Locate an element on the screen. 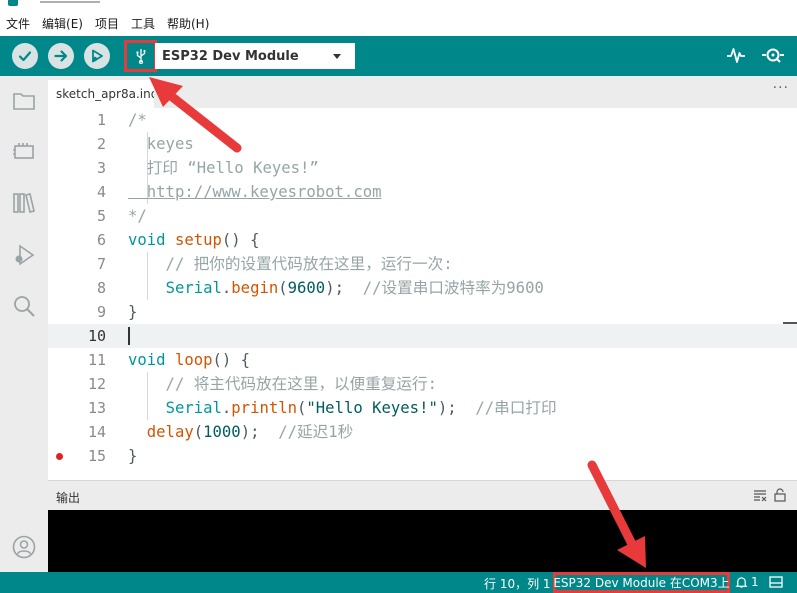  line-number: 2 is located at coordinates (101, 144).